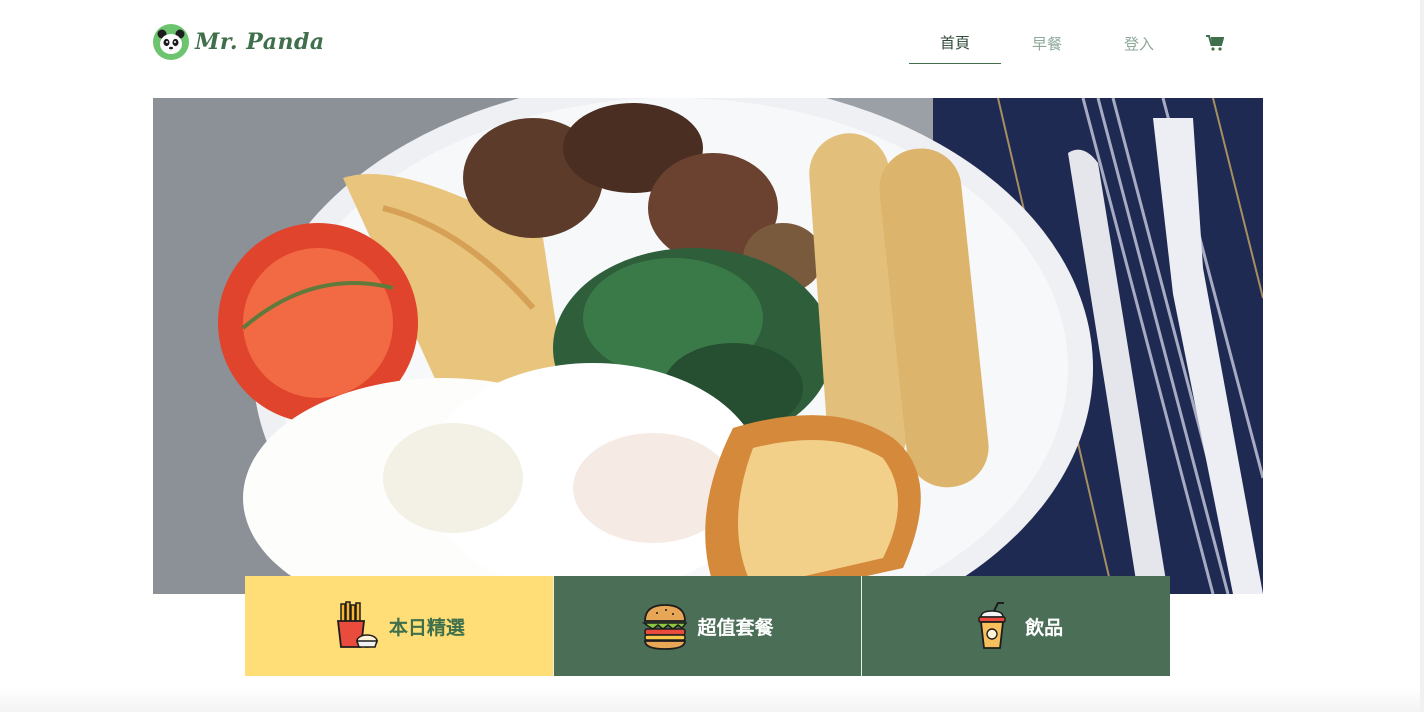  I want to click on category-featured-label: 本日精選, so click(426, 627).